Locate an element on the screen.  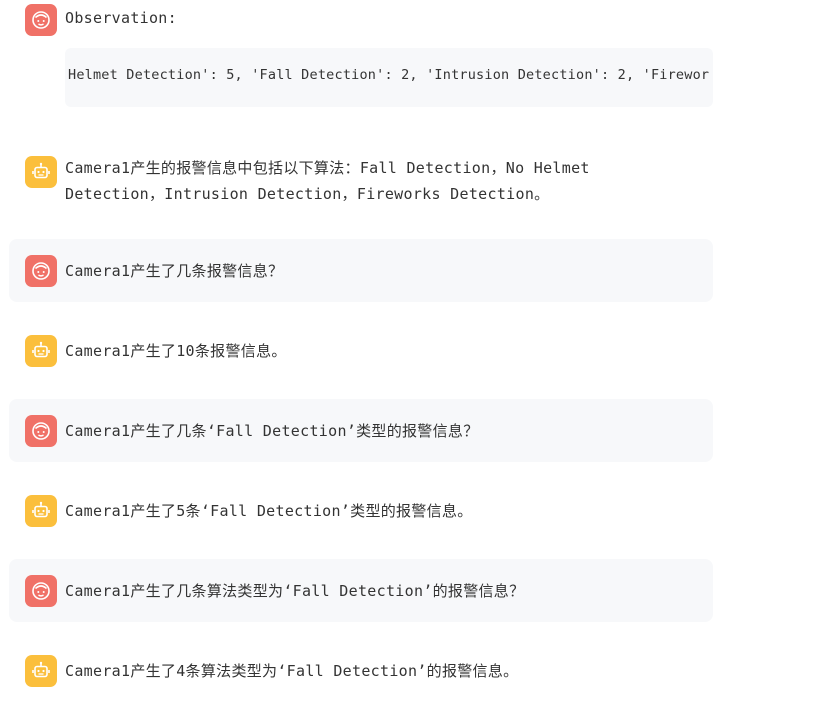
bot-message-text: Camera1产生了10条报警信息。 is located at coordinates (176, 351).